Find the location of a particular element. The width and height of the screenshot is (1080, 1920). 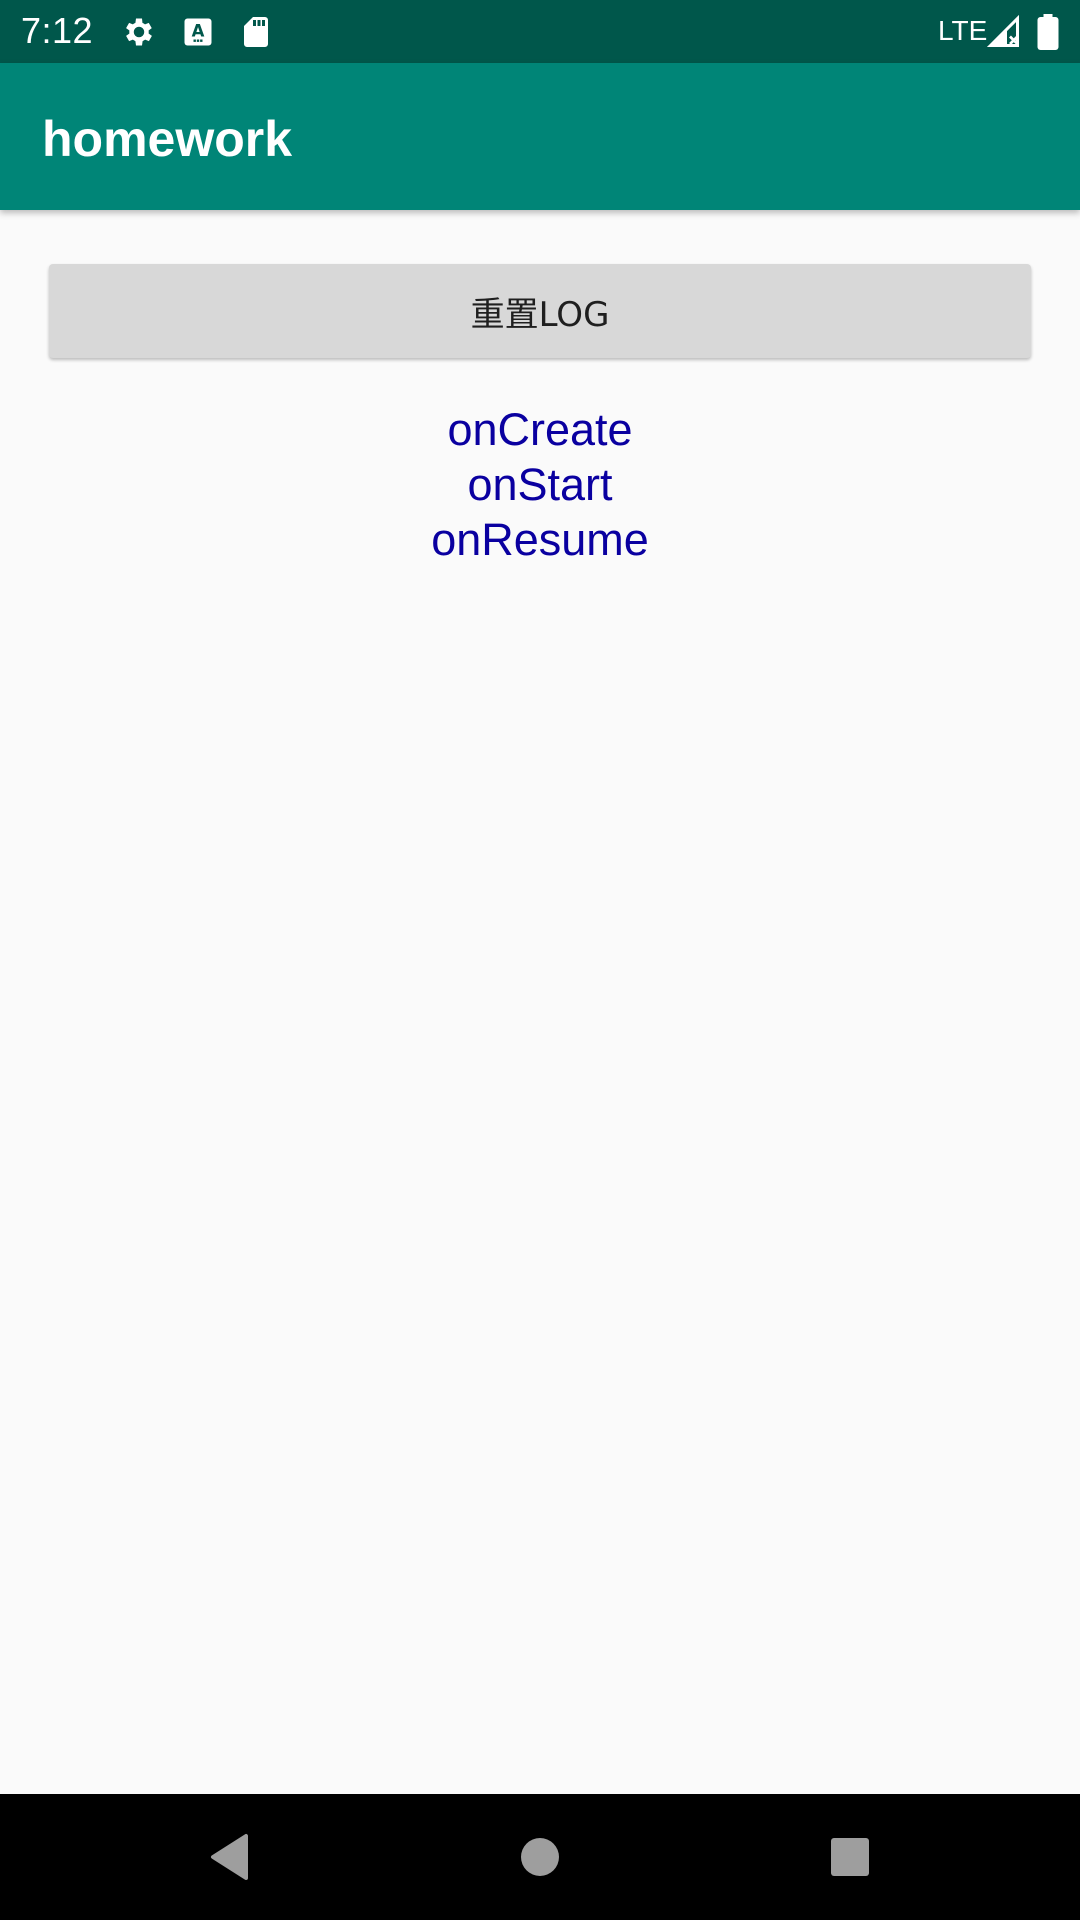

accessibility-text-icon: A is located at coordinates (198, 32).